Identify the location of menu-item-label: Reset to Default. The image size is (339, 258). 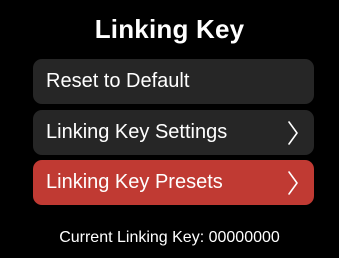
(118, 81).